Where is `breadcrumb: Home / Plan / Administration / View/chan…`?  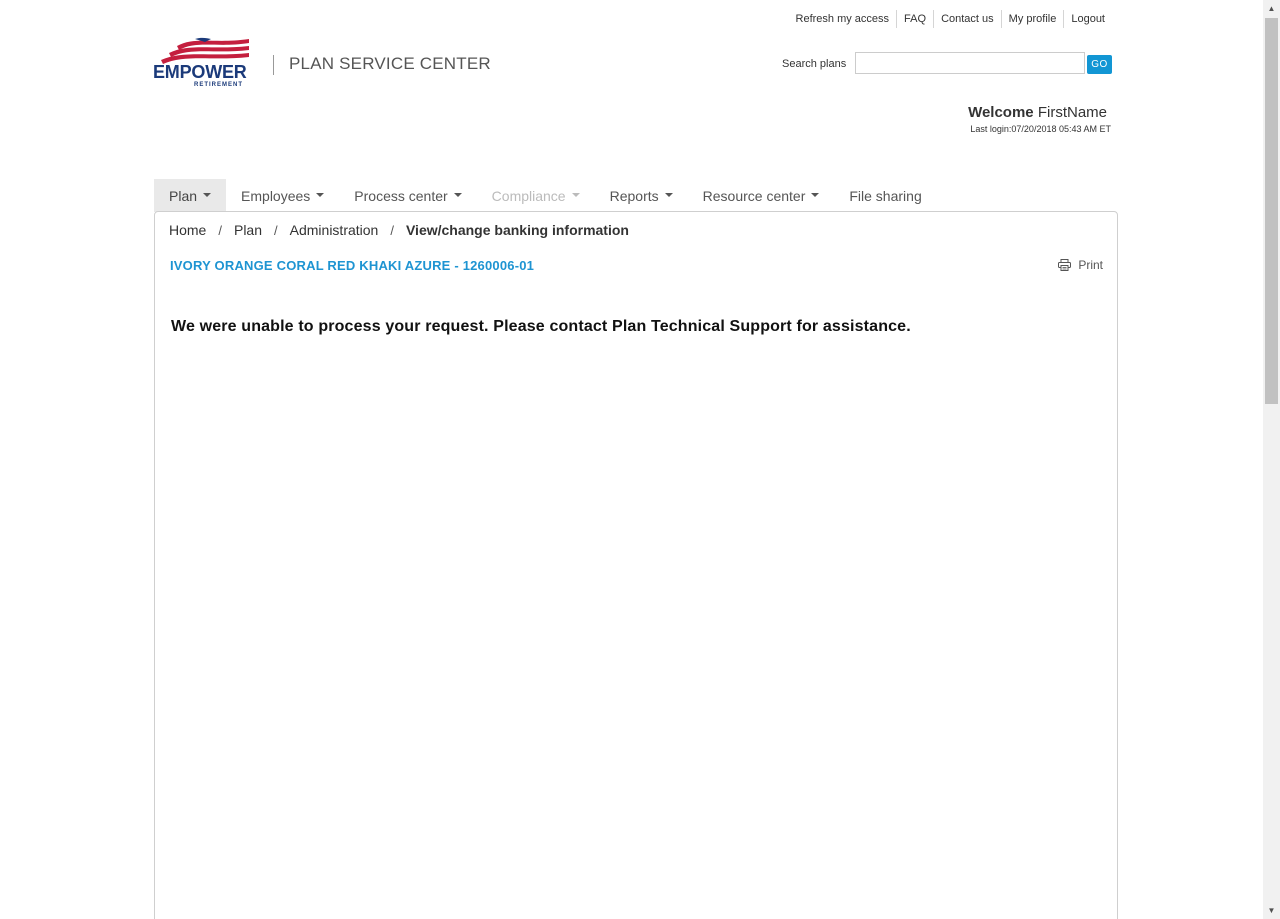
breadcrumb: Home / Plan / Administration / View/chan… is located at coordinates (399, 230).